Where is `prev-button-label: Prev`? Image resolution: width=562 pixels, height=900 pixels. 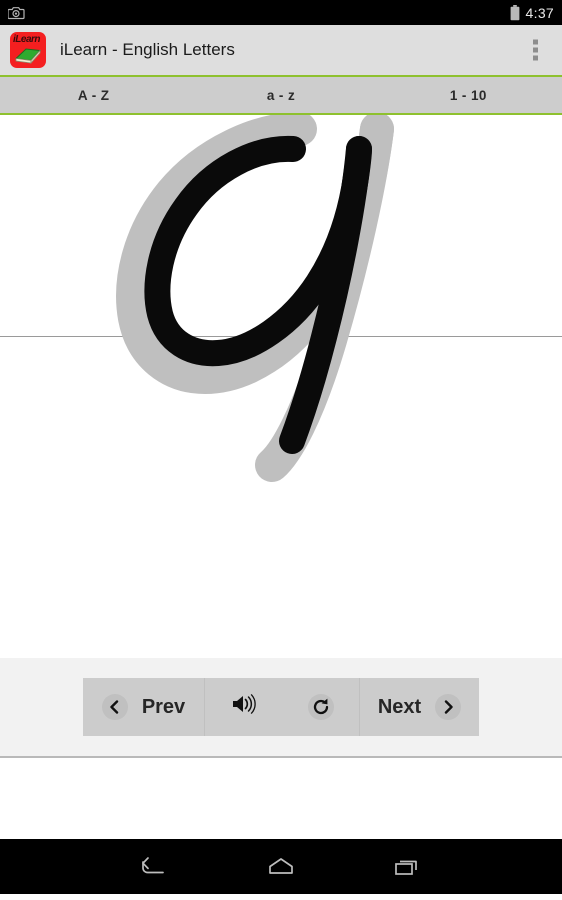 prev-button-label: Prev is located at coordinates (163, 706).